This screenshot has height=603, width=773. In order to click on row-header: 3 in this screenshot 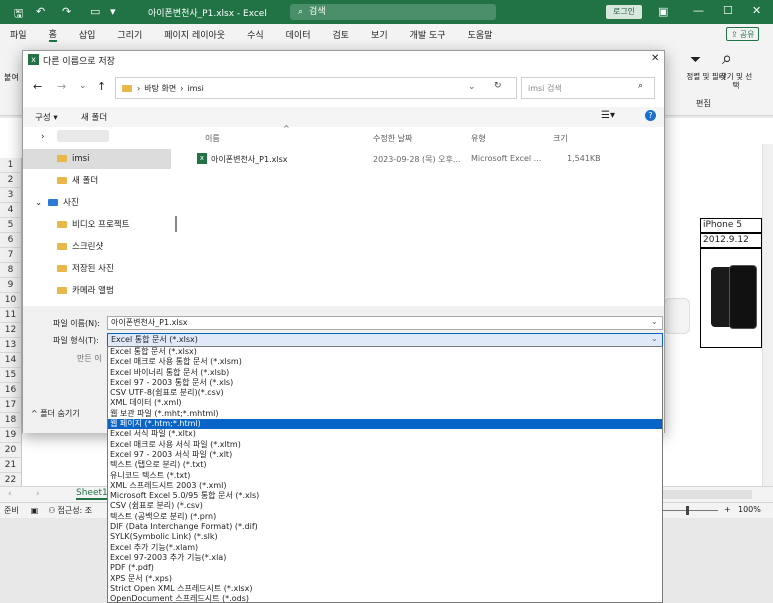, I will do `click(11, 195)`.